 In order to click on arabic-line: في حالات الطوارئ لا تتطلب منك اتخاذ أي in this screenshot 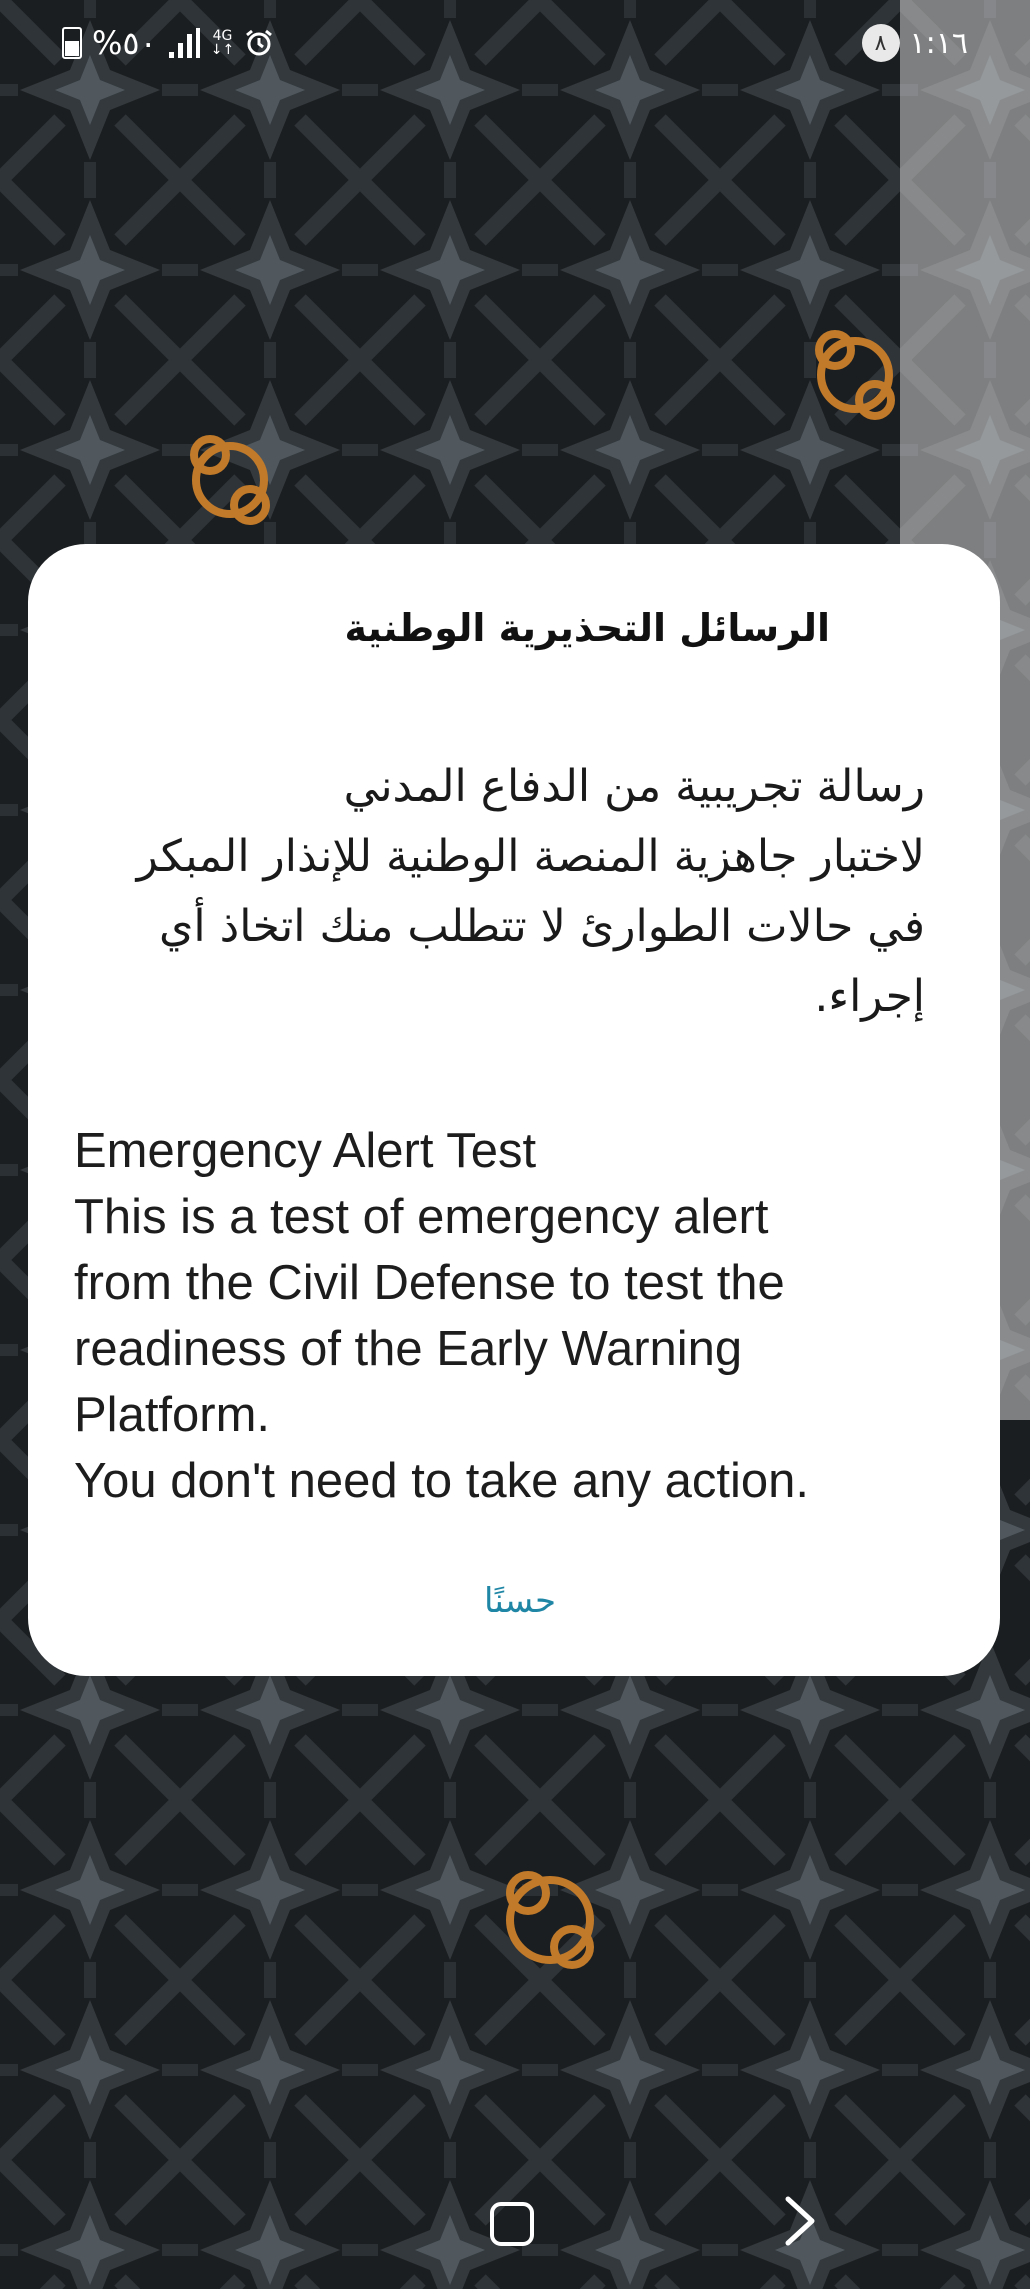, I will do `click(541, 926)`.